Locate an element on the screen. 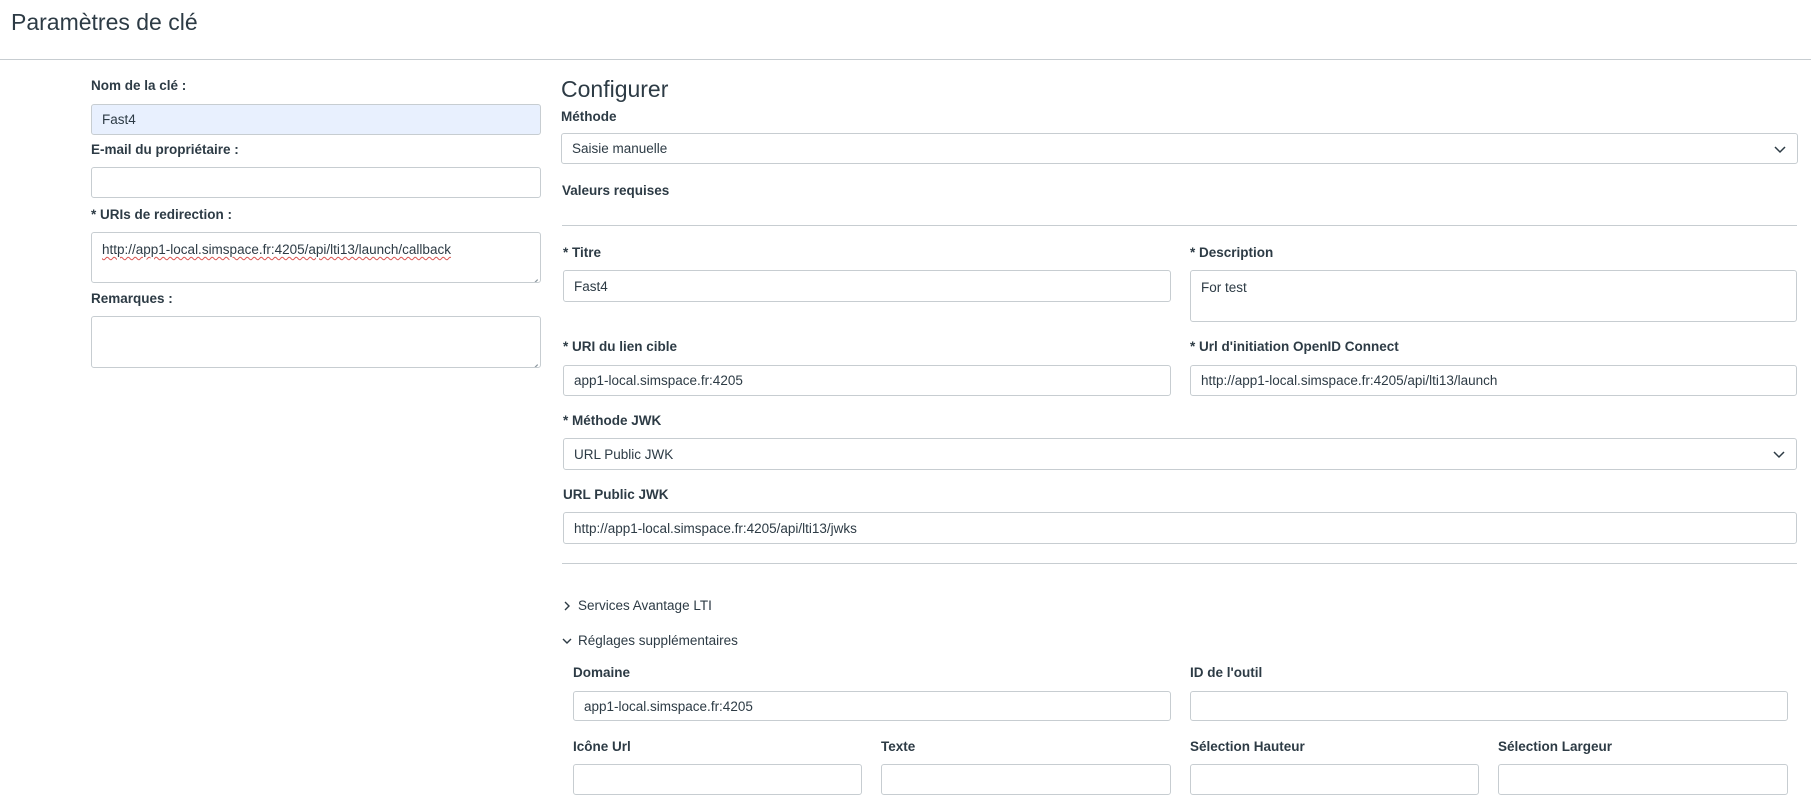 Image resolution: width=1811 pixels, height=804 pixels. page-title: Paramètres de clé is located at coordinates (104, 22).